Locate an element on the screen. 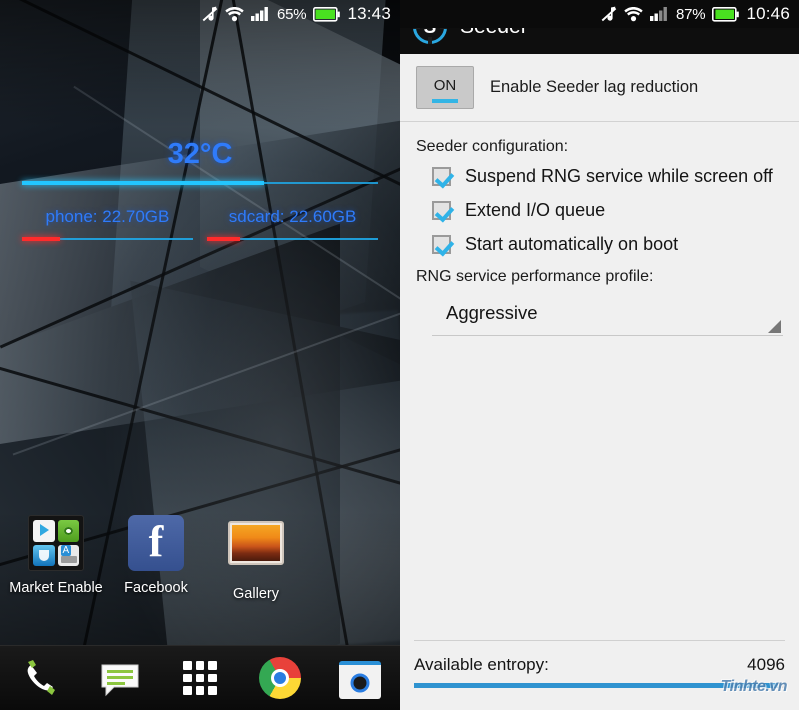 The width and height of the screenshot is (799, 710). storage-row: phone: 22.70GB sdcard: 22.60GB is located at coordinates (200, 224).